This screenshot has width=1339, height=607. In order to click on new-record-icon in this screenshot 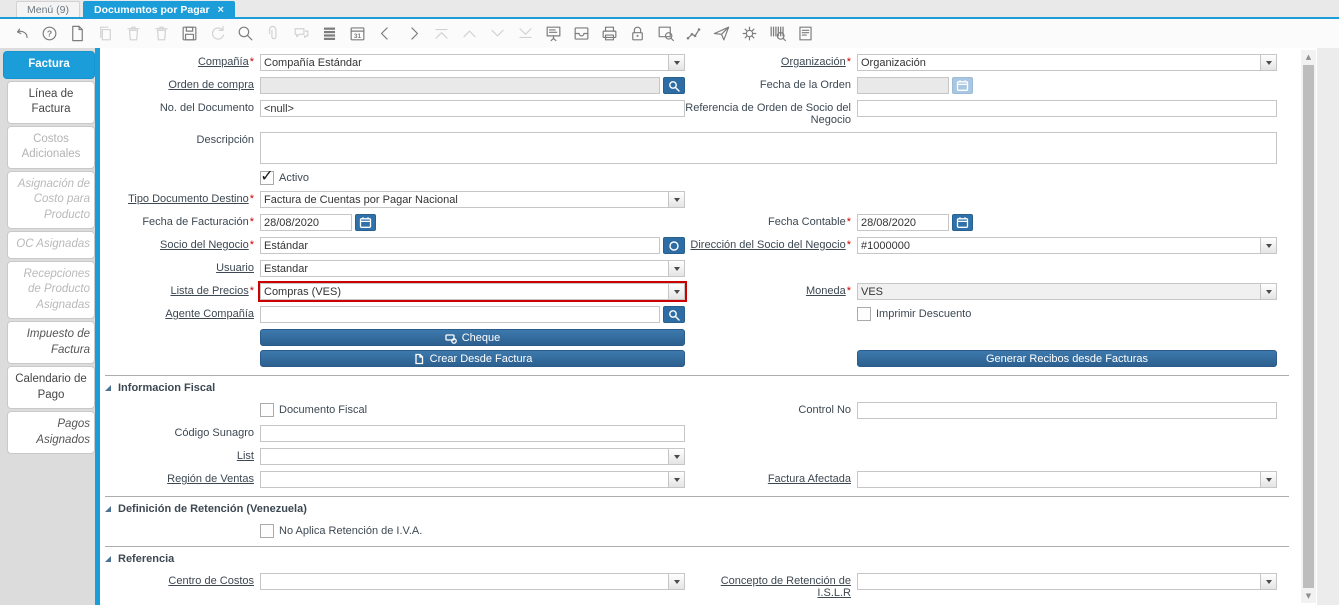, I will do `click(77, 34)`.